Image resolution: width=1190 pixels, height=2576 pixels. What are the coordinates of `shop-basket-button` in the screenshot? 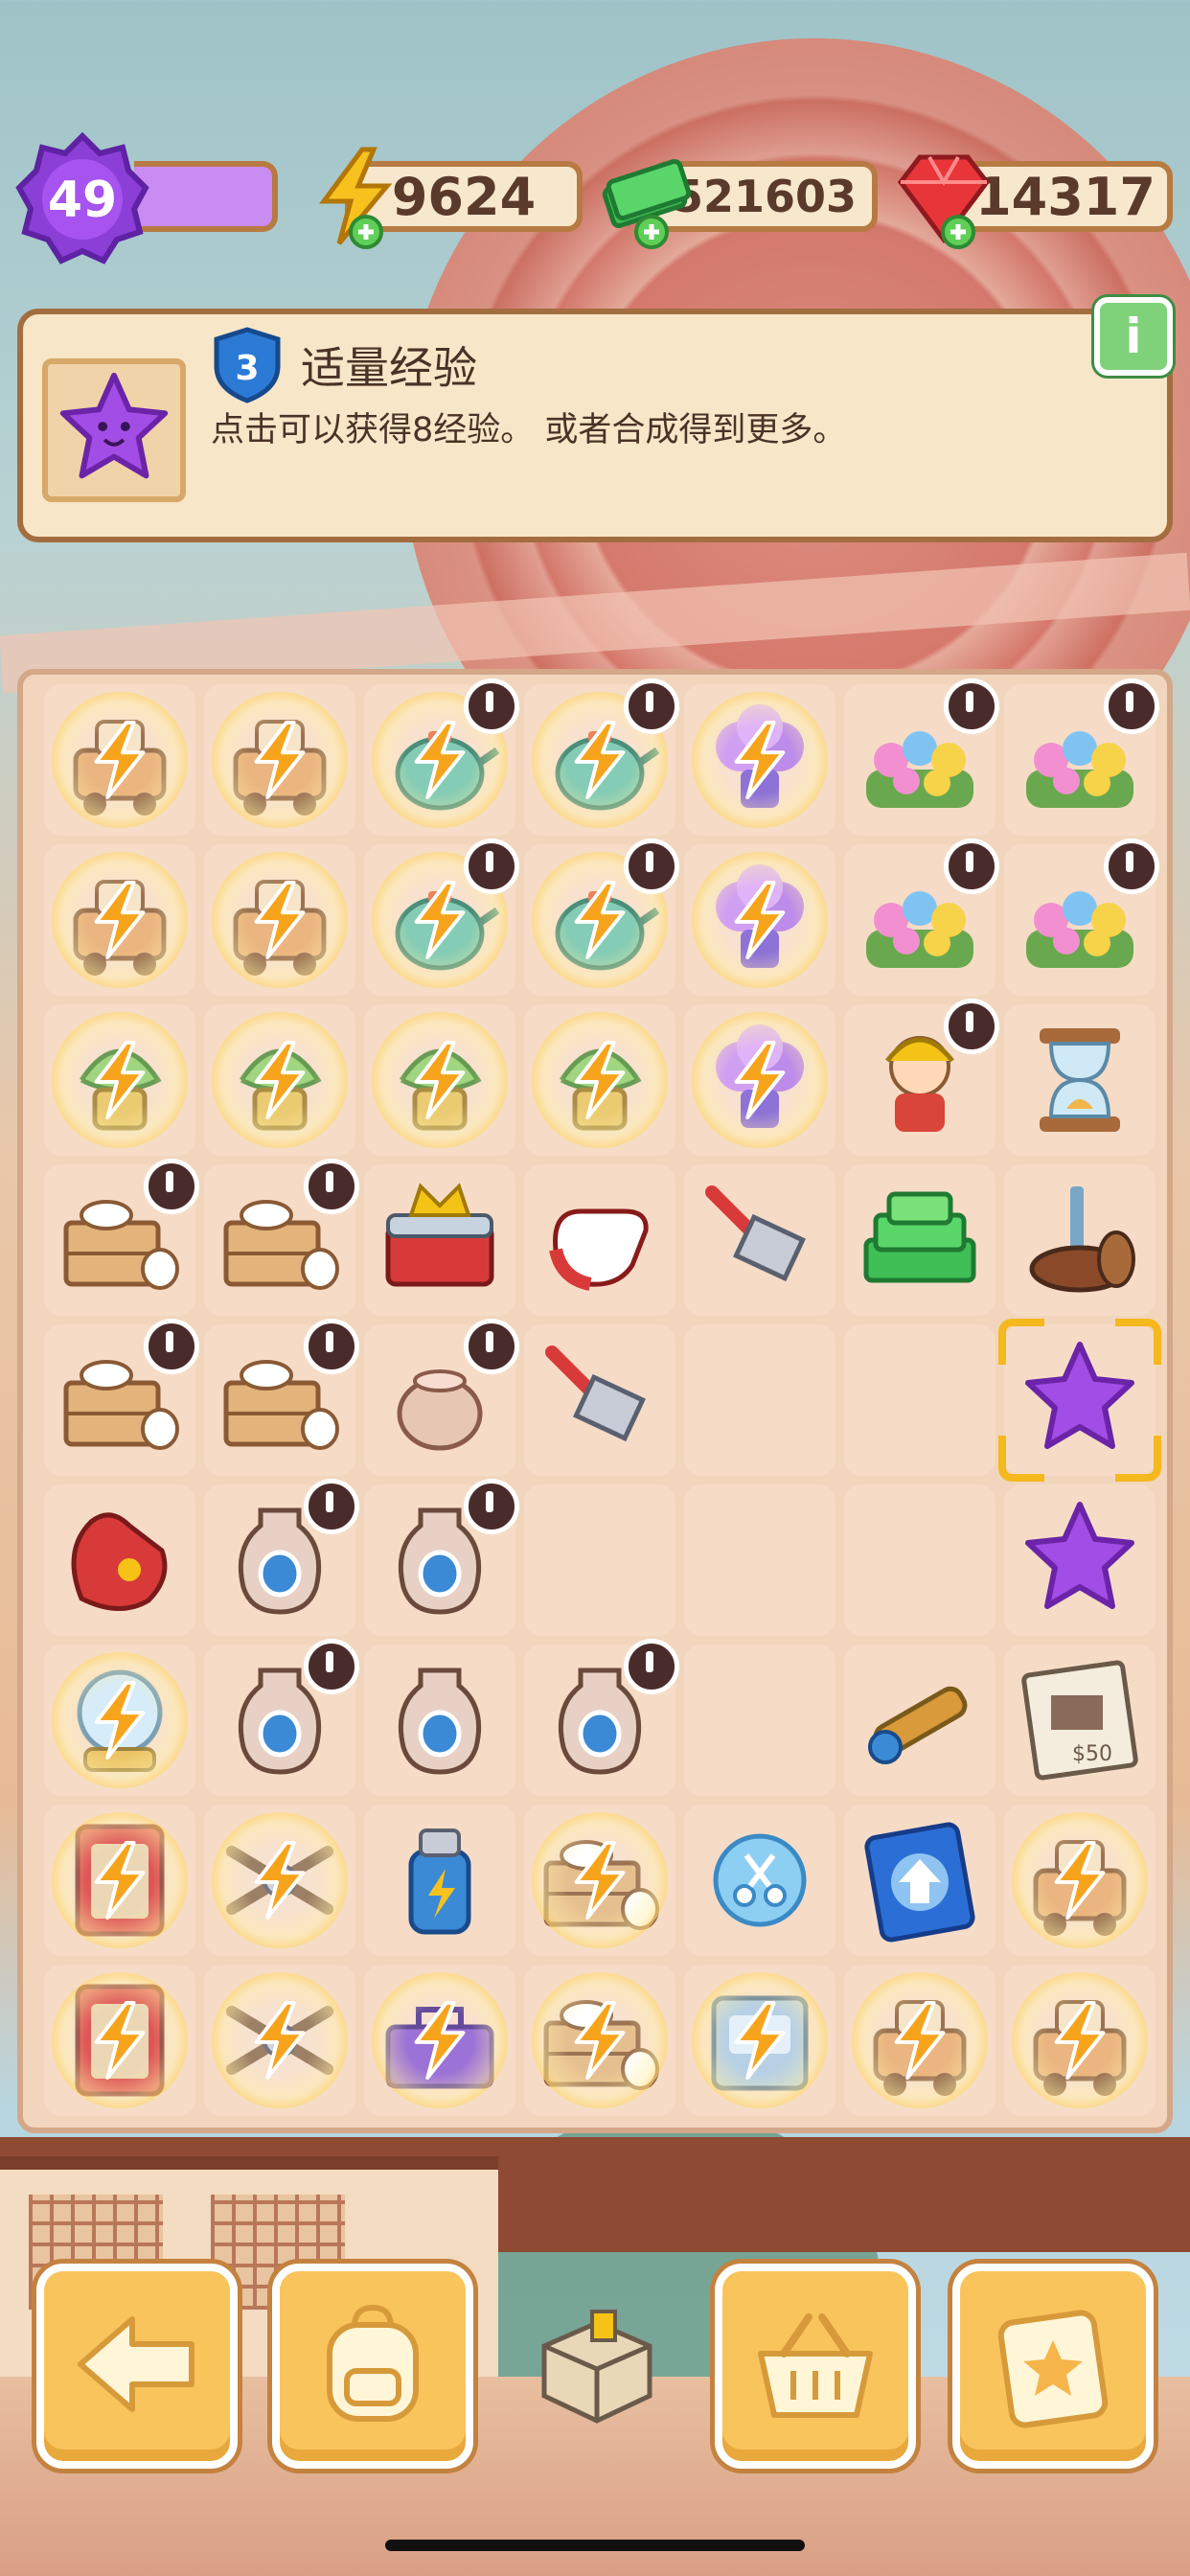 It's located at (816, 2366).